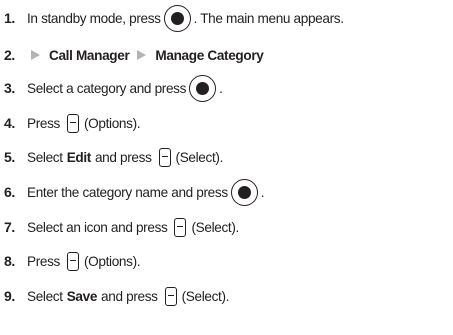 This screenshot has height=335, width=453. Describe the element at coordinates (9, 157) in the screenshot. I see `step-number: 5.` at that location.